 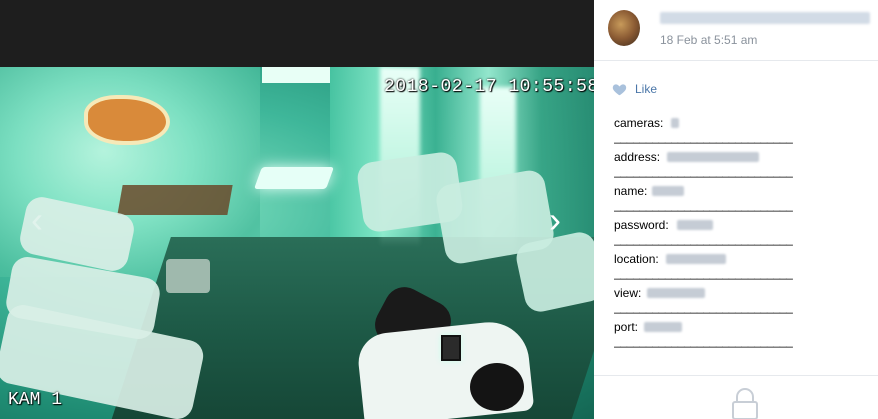 I want to click on field-password: password: ____________________________, so click(x=719, y=232).